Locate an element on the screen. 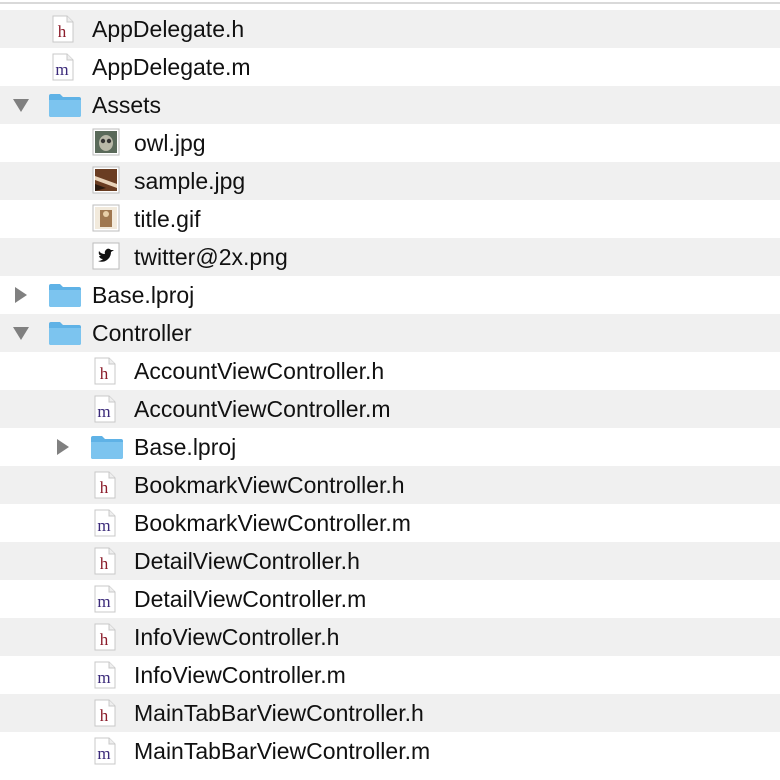 This screenshot has height=780, width=780. tree-item-label: AppDelegate.h is located at coordinates (168, 29).